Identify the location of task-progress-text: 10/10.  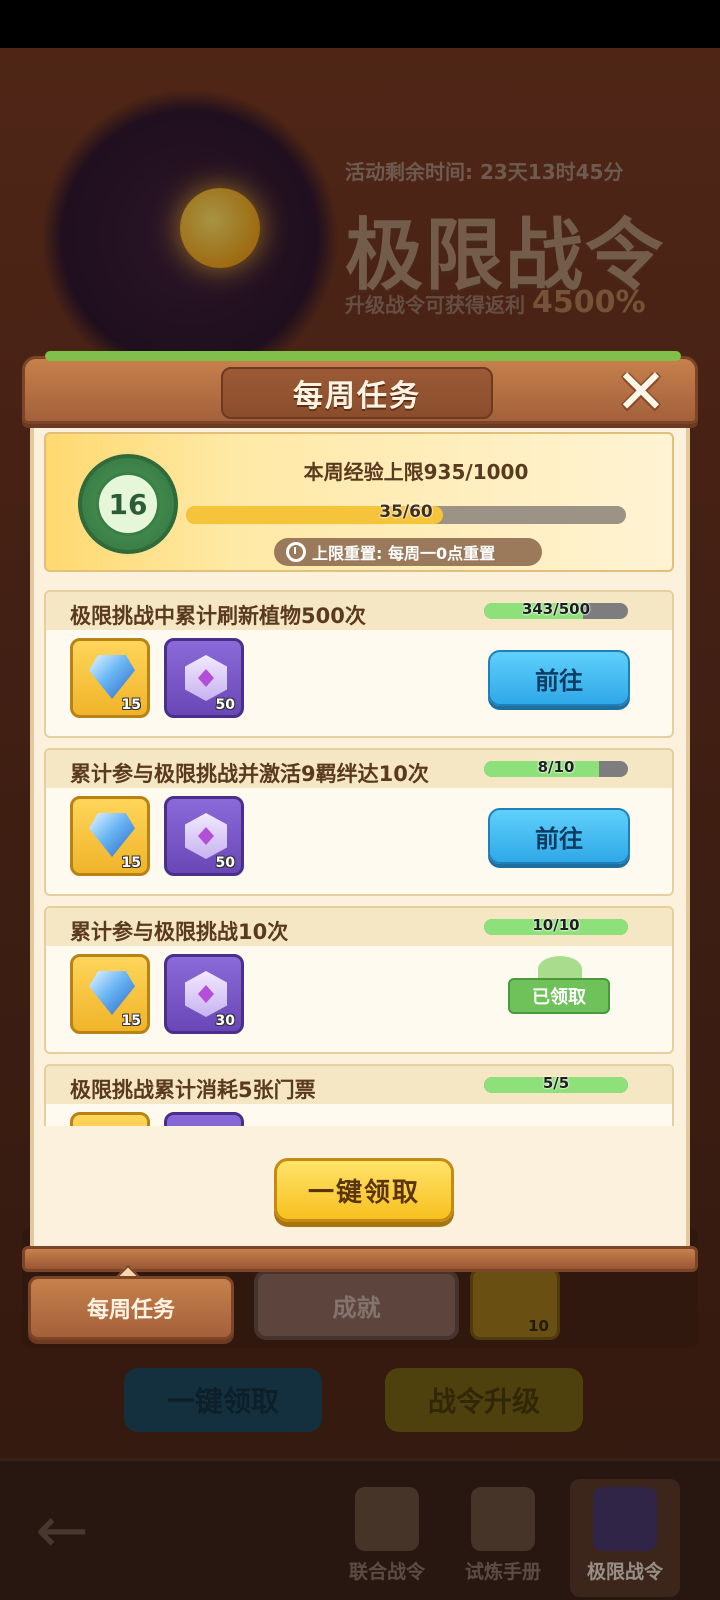
(556, 925).